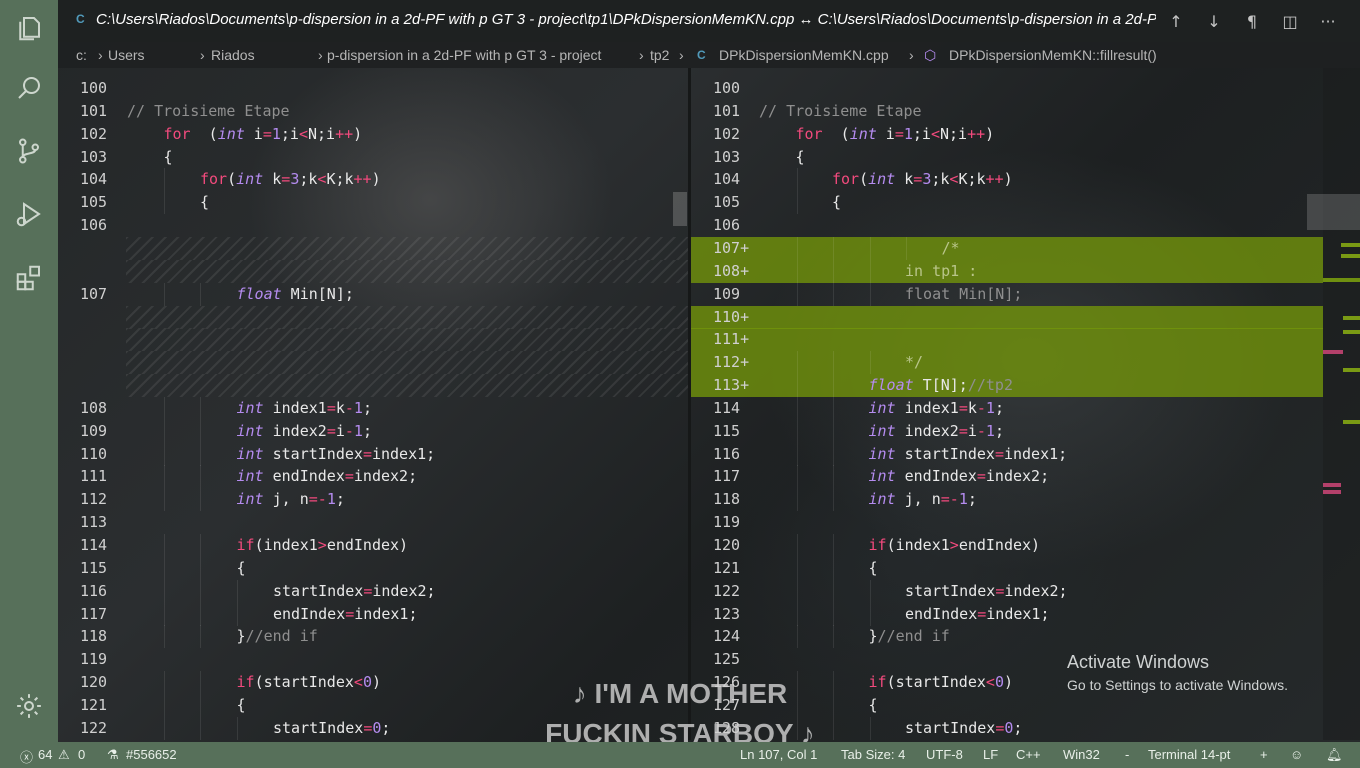 This screenshot has height=768, width=1360. I want to click on code-line: 108 int index1=k-1;, so click(373, 408).